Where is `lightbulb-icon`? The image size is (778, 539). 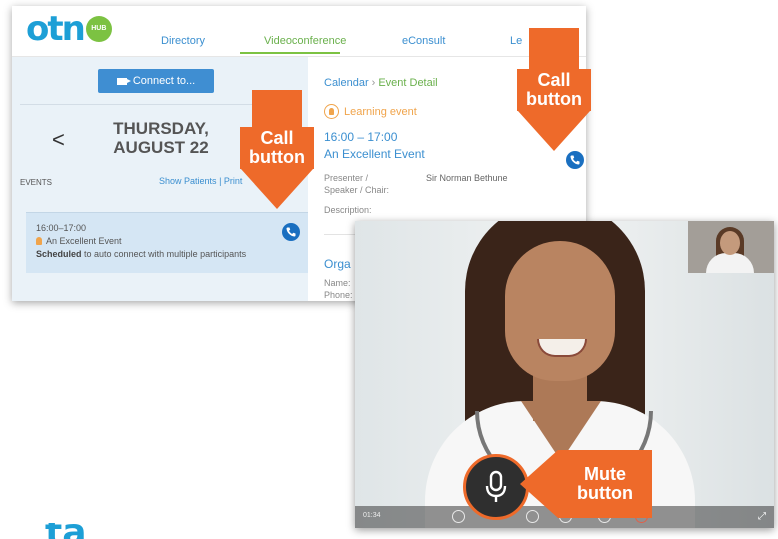
lightbulb-icon is located at coordinates (331, 111).